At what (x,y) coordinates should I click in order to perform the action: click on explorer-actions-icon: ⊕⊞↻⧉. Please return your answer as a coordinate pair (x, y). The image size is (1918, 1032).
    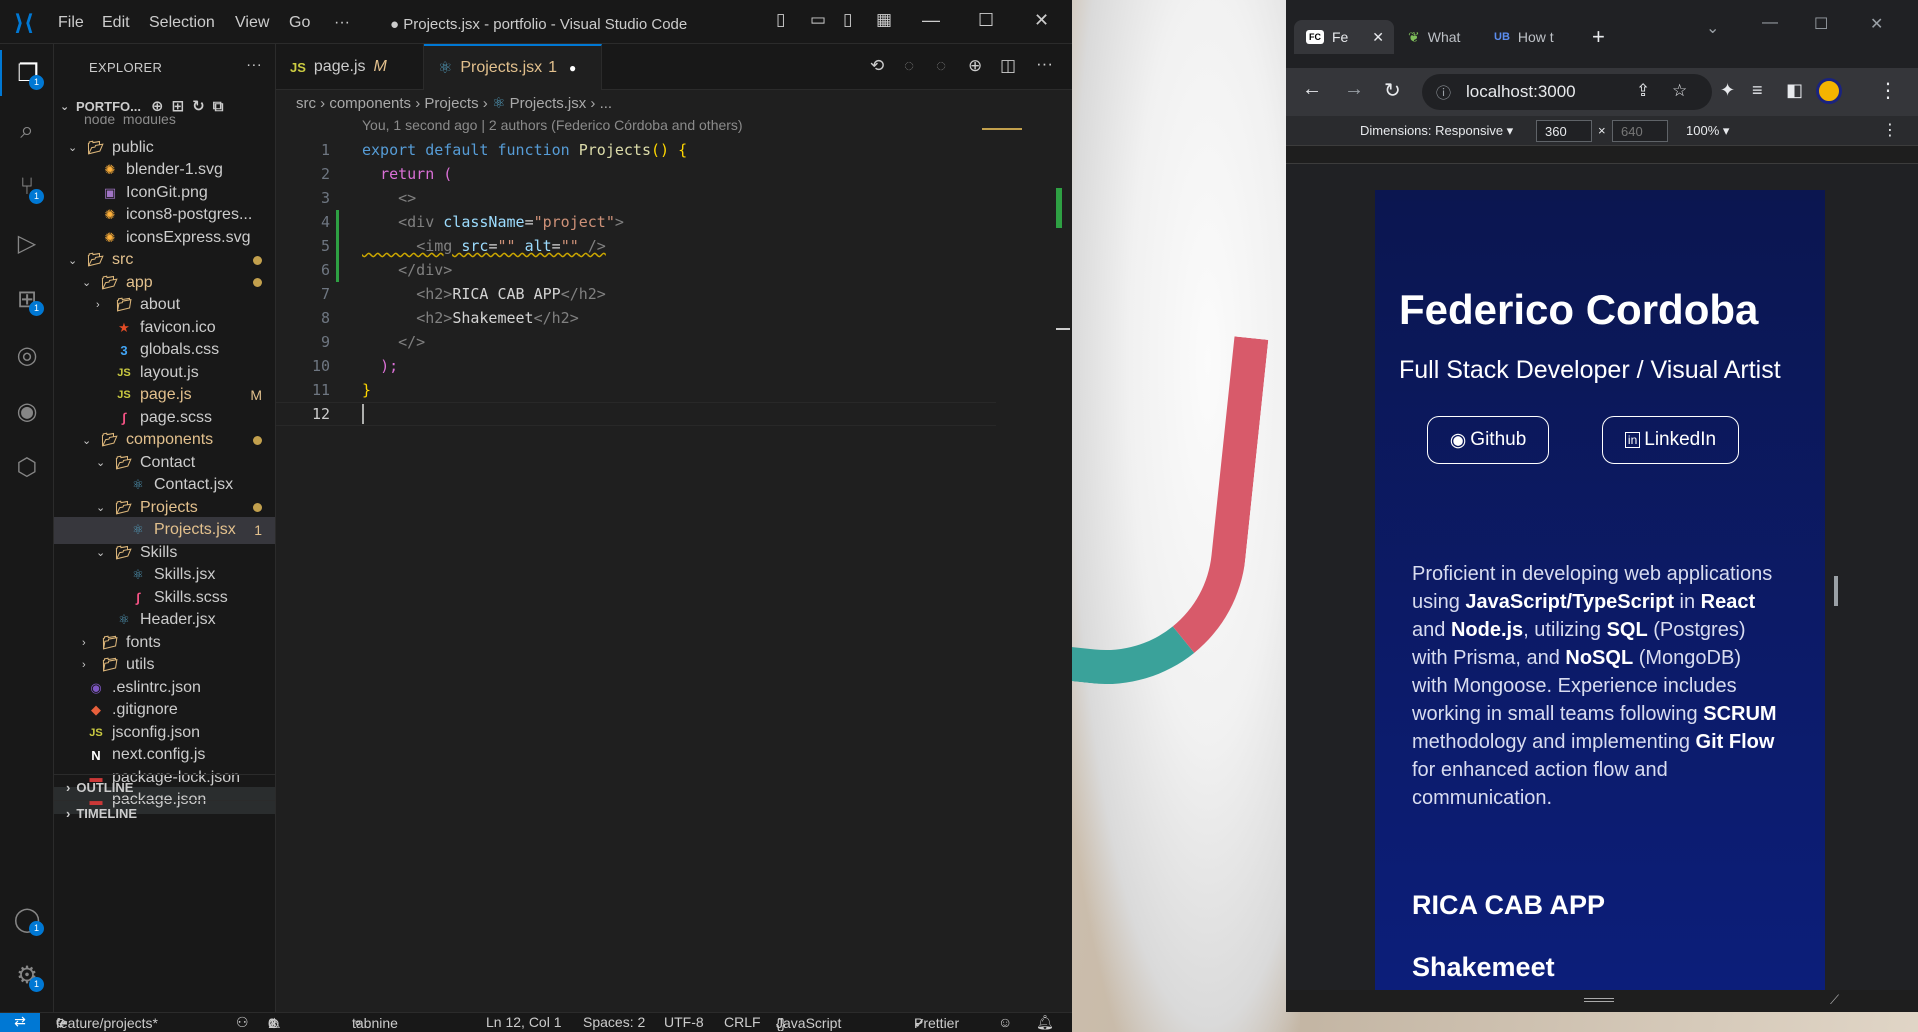
    Looking at the image, I should click on (191, 106).